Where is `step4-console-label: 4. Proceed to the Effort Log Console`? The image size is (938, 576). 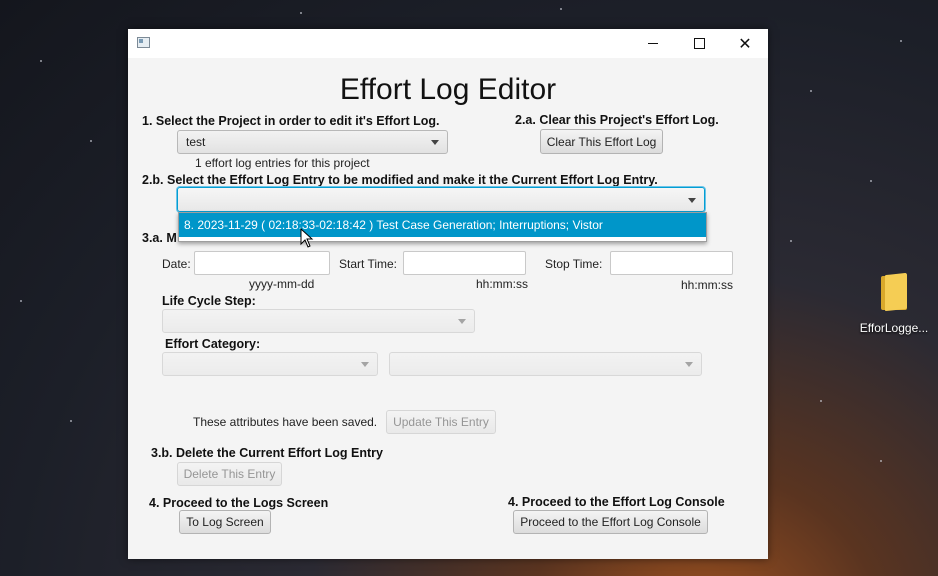
step4-console-label: 4. Proceed to the Effort Log Console is located at coordinates (616, 502).